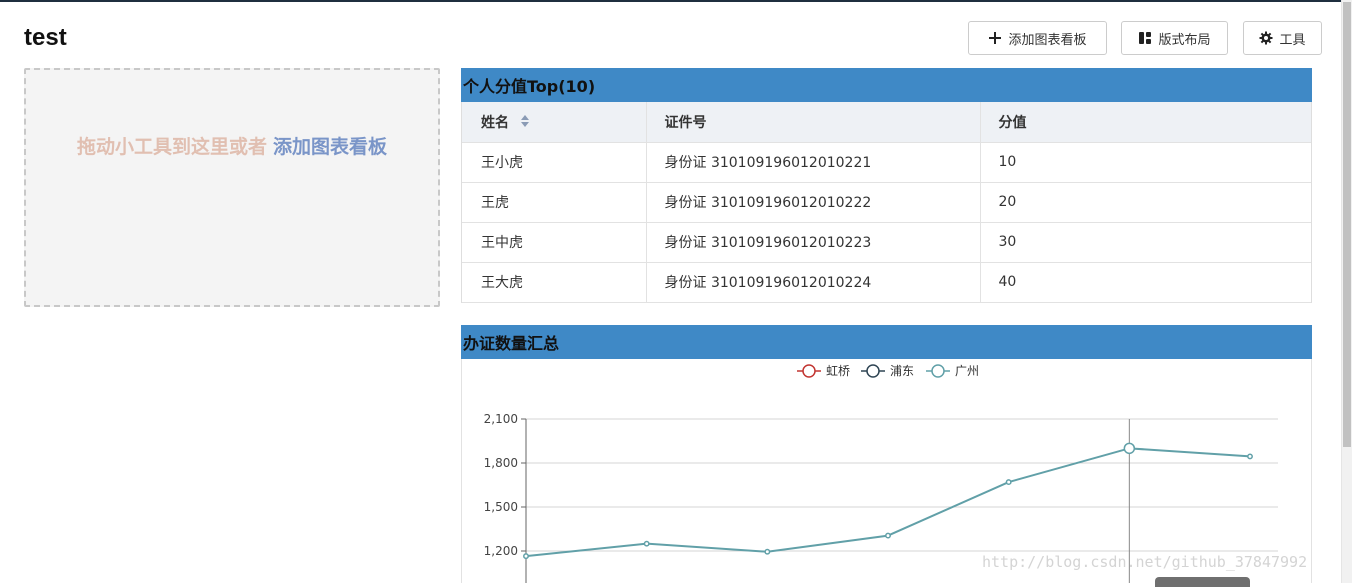 Image resolution: width=1352 pixels, height=587 pixels. What do you see at coordinates (813, 242) in the screenshot?
I see `cell-id-number: 身份证 310109196012010223` at bounding box center [813, 242].